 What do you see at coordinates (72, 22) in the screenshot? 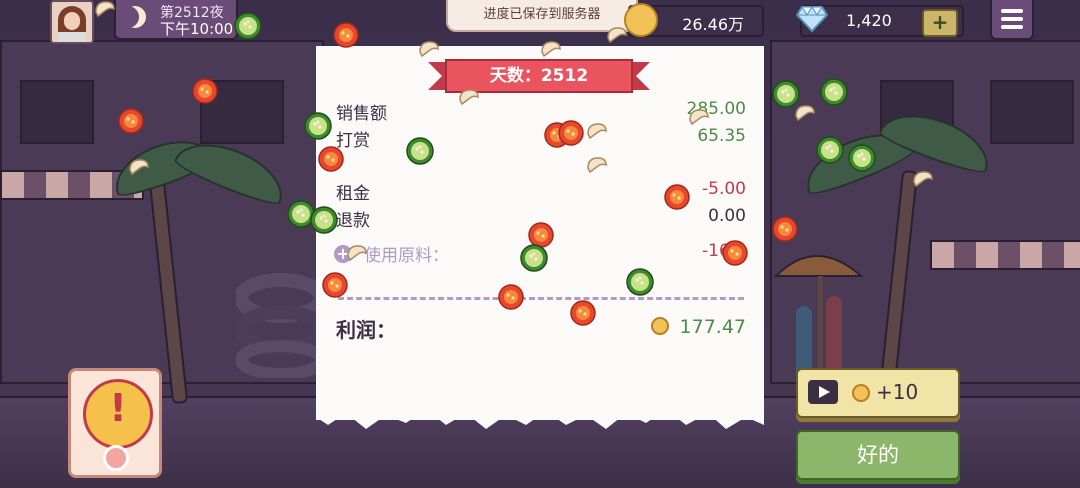
I see `player-avatar` at bounding box center [72, 22].